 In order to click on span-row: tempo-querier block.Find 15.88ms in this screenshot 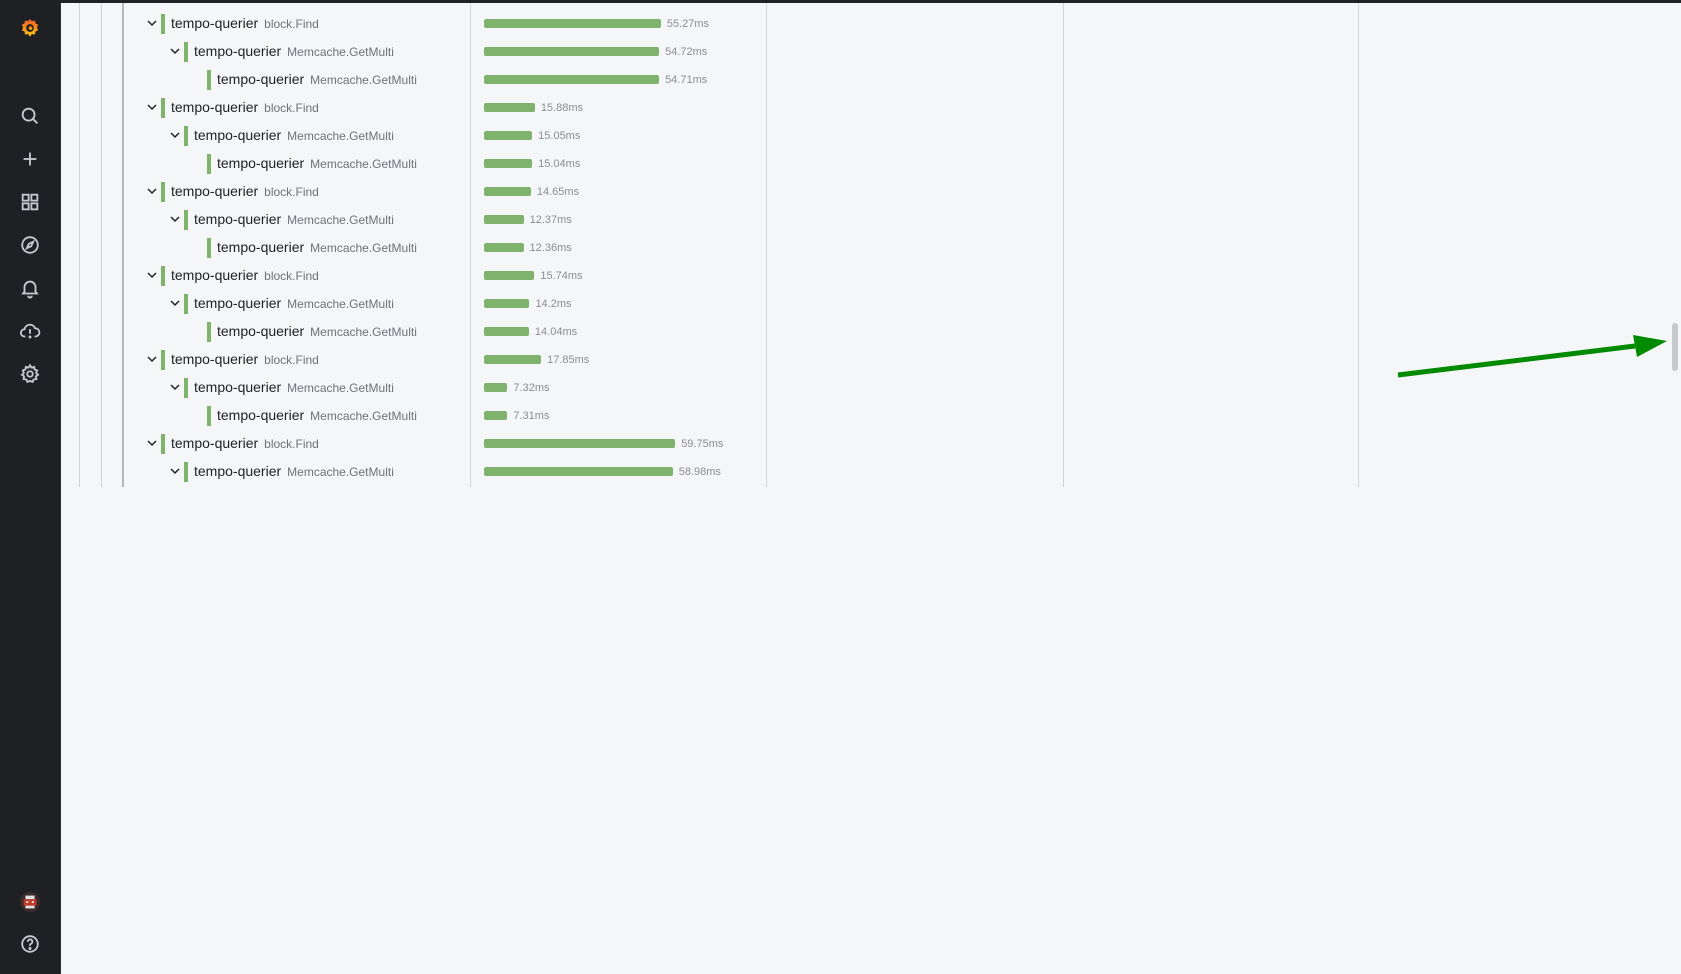, I will do `click(870, 108)`.